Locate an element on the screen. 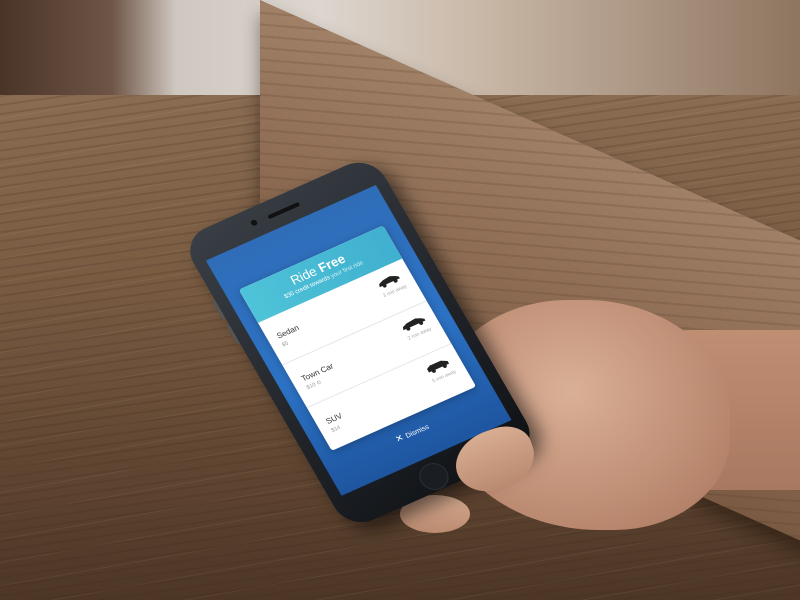 This screenshot has width=800, height=600. ride-option-price: $5 is located at coordinates (285, 344).